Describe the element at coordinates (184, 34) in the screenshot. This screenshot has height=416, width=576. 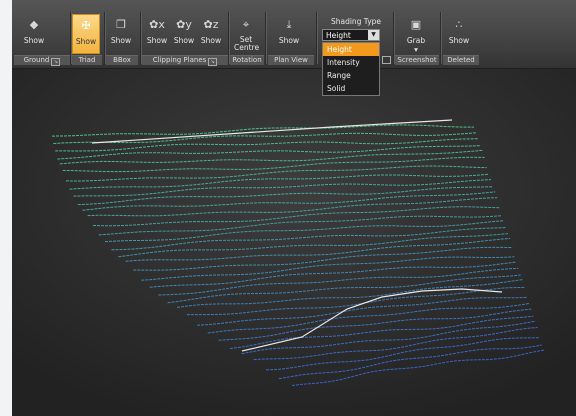
I see `clip-y-show-button: ✿y Show` at that location.